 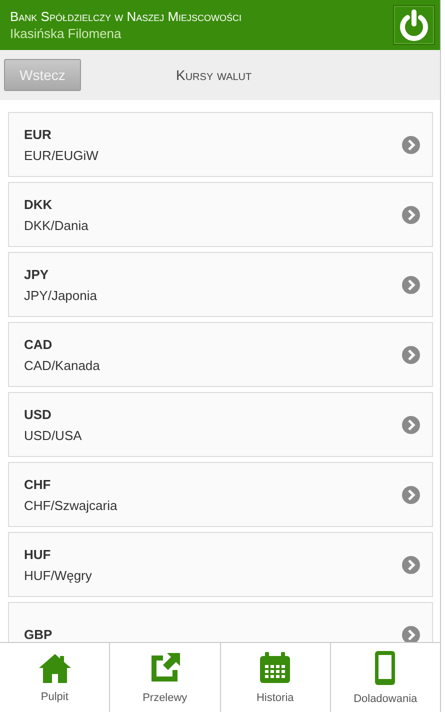 I want to click on currency-name: HUF/Węgry, so click(x=58, y=575).